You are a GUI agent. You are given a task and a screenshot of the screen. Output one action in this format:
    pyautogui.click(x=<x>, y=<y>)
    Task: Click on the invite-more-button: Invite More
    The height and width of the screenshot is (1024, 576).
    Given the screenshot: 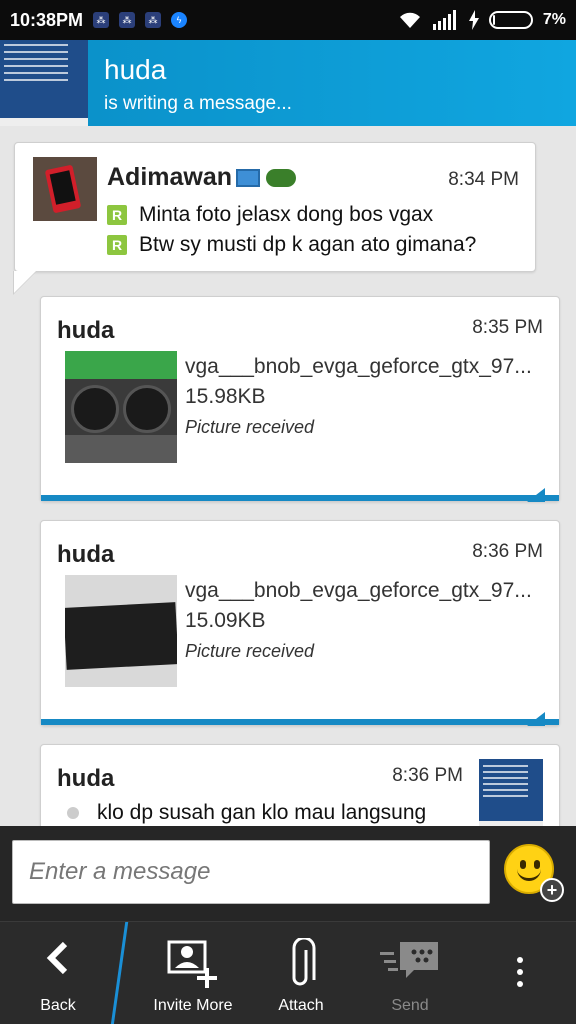 What is the action you would take?
    pyautogui.click(x=193, y=973)
    